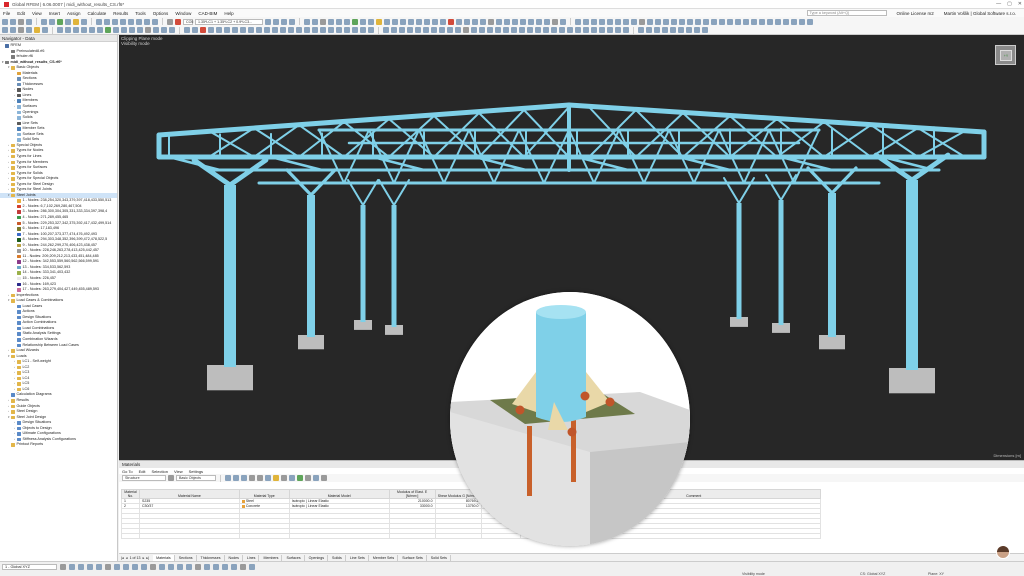 The height and width of the screenshot is (576, 1024). Describe the element at coordinates (234, 557) in the screenshot. I see `tab-nodes: Nodes` at that location.